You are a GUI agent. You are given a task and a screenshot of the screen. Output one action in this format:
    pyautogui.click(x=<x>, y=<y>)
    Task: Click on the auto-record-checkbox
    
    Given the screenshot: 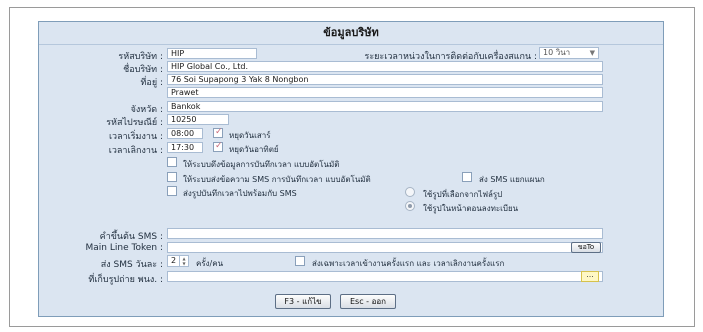 What is the action you would take?
    pyautogui.click(x=172, y=162)
    